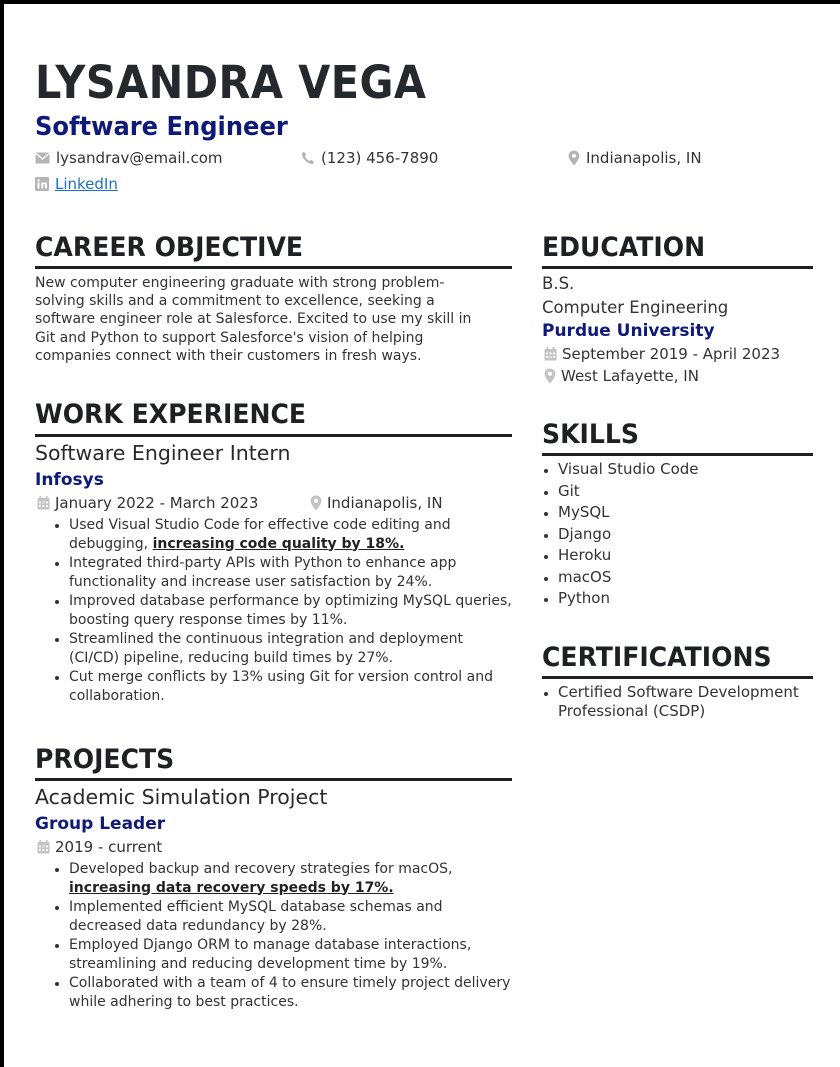 Image resolution: width=840 pixels, height=1067 pixels. Describe the element at coordinates (307, 158) in the screenshot. I see `phone-icon` at that location.